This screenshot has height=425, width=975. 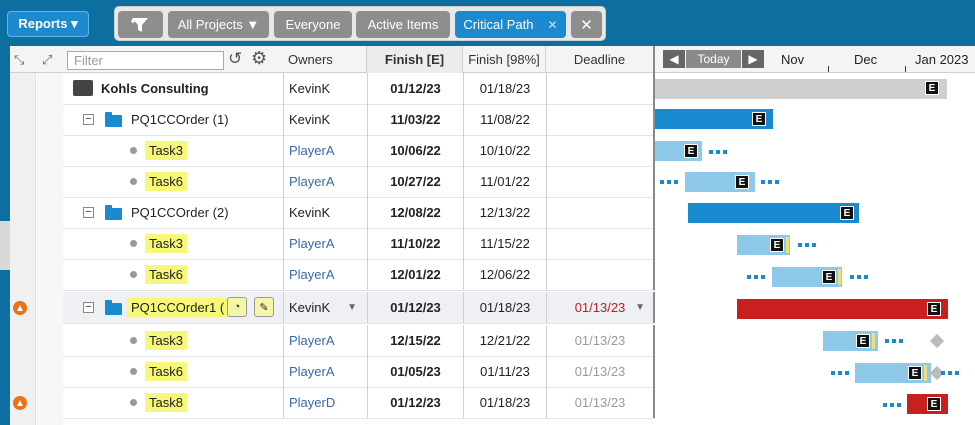 What do you see at coordinates (218, 24) in the screenshot?
I see `filter-all-projects: All Projects ▼` at bounding box center [218, 24].